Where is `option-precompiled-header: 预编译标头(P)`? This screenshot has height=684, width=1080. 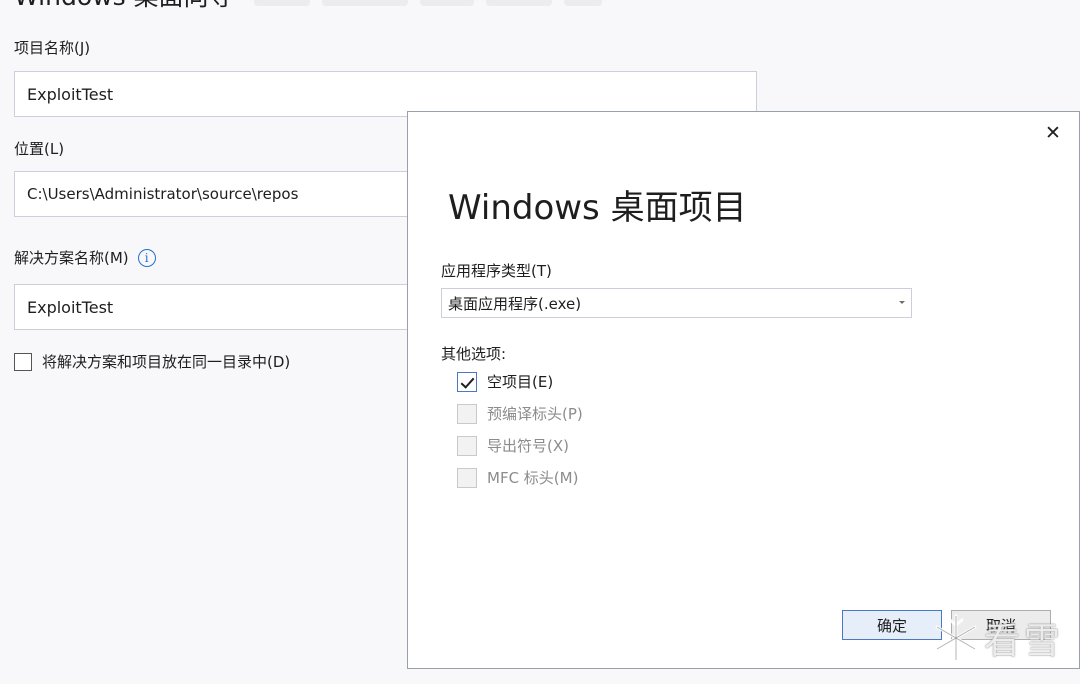
option-precompiled-header: 预编译标头(P) is located at coordinates (520, 413).